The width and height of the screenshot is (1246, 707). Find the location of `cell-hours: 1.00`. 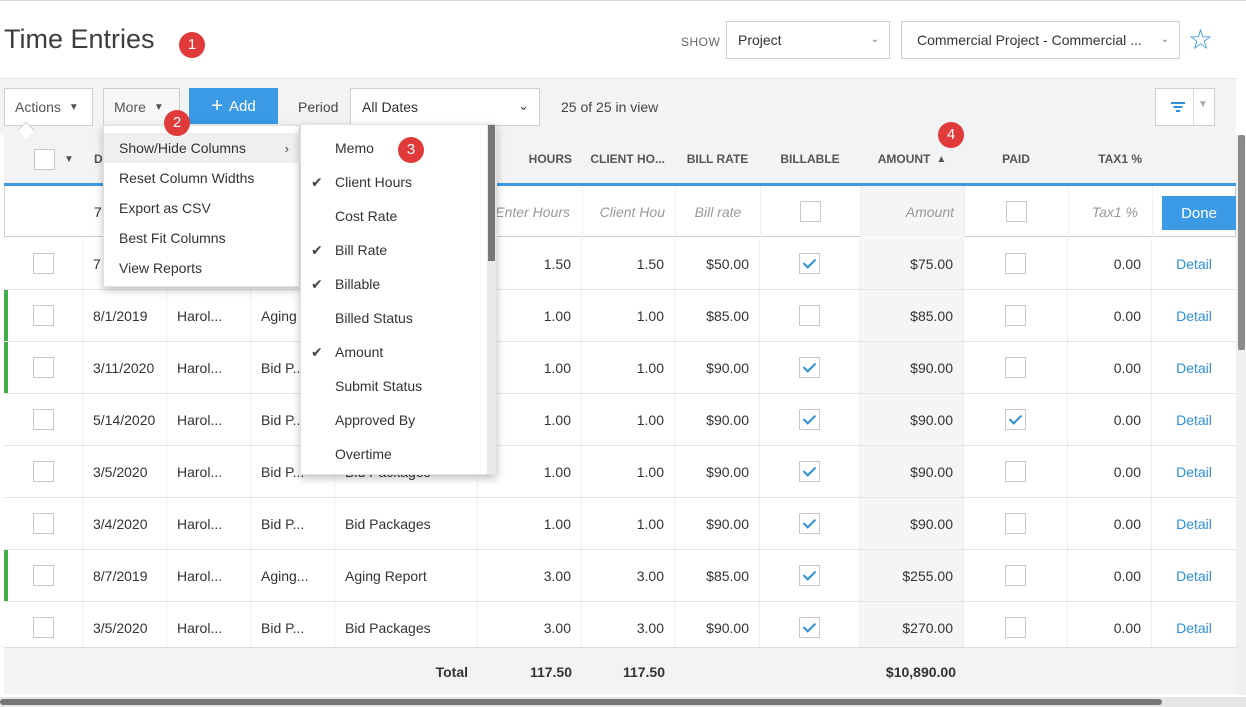

cell-hours: 1.00 is located at coordinates (530, 523).